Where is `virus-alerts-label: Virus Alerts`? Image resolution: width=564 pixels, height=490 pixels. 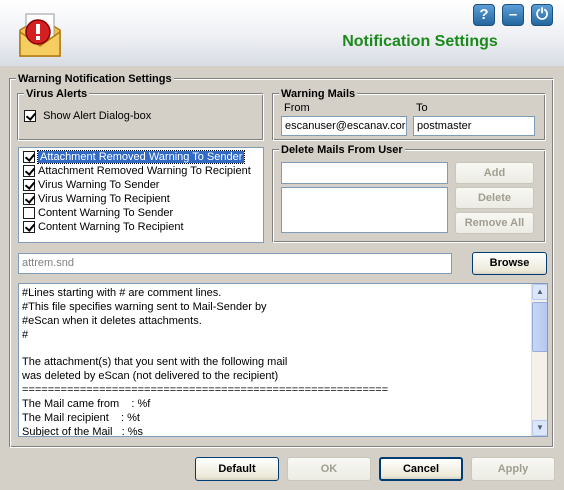 virus-alerts-label: Virus Alerts is located at coordinates (57, 94).